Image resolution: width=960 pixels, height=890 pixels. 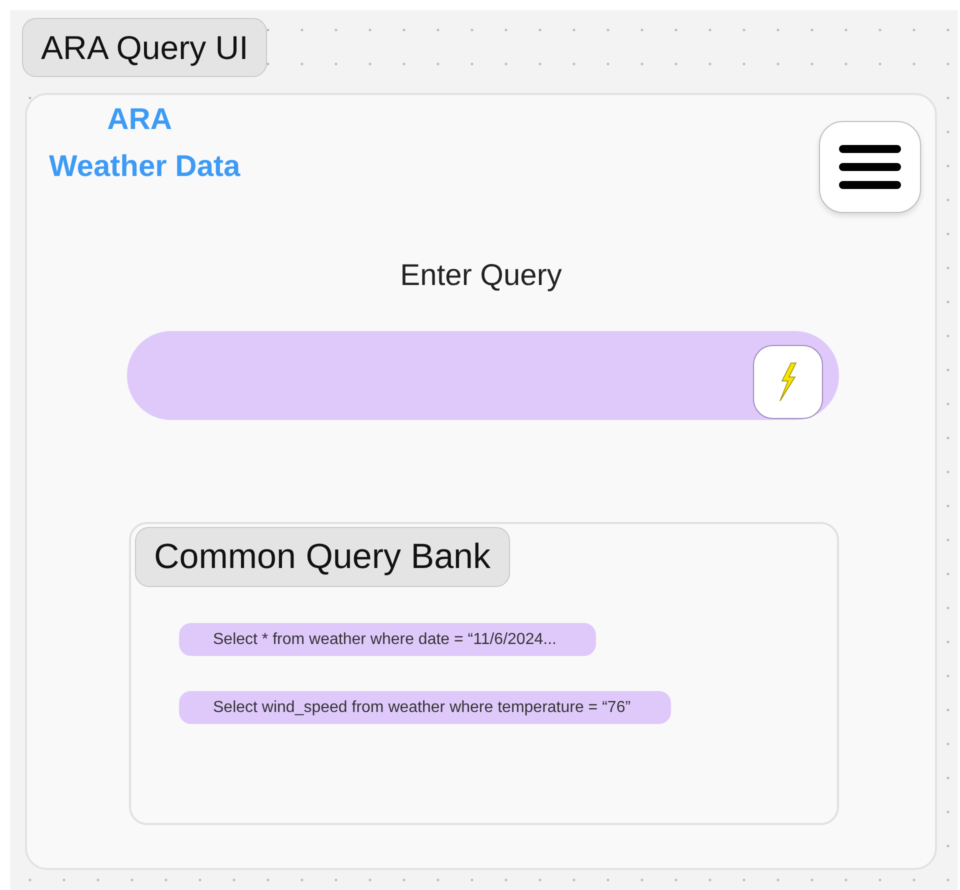 What do you see at coordinates (481, 276) in the screenshot?
I see `query-heading: Enter Query` at bounding box center [481, 276].